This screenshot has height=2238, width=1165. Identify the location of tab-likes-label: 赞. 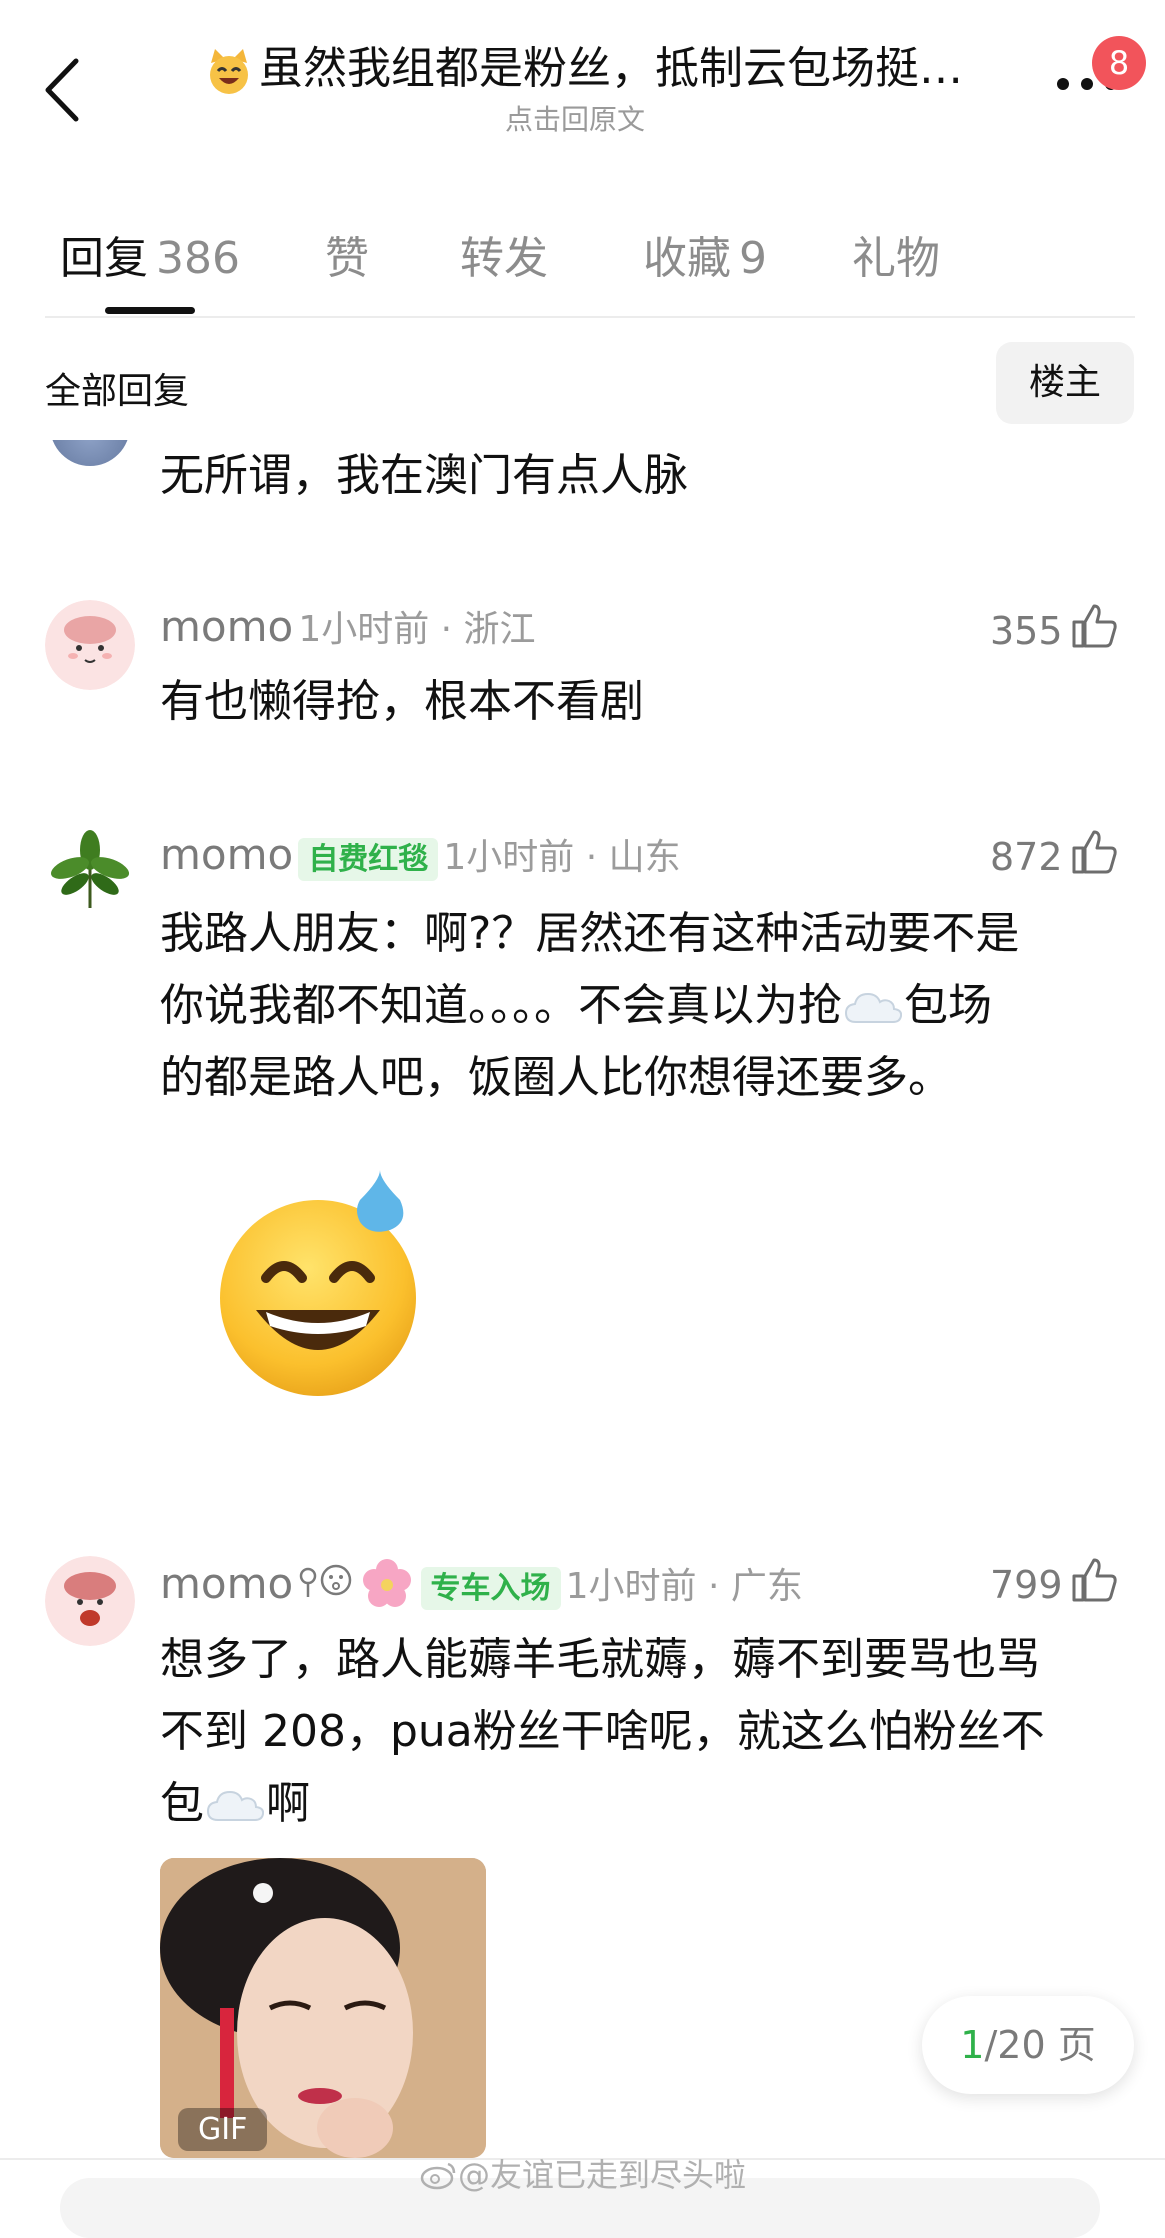
(347, 258).